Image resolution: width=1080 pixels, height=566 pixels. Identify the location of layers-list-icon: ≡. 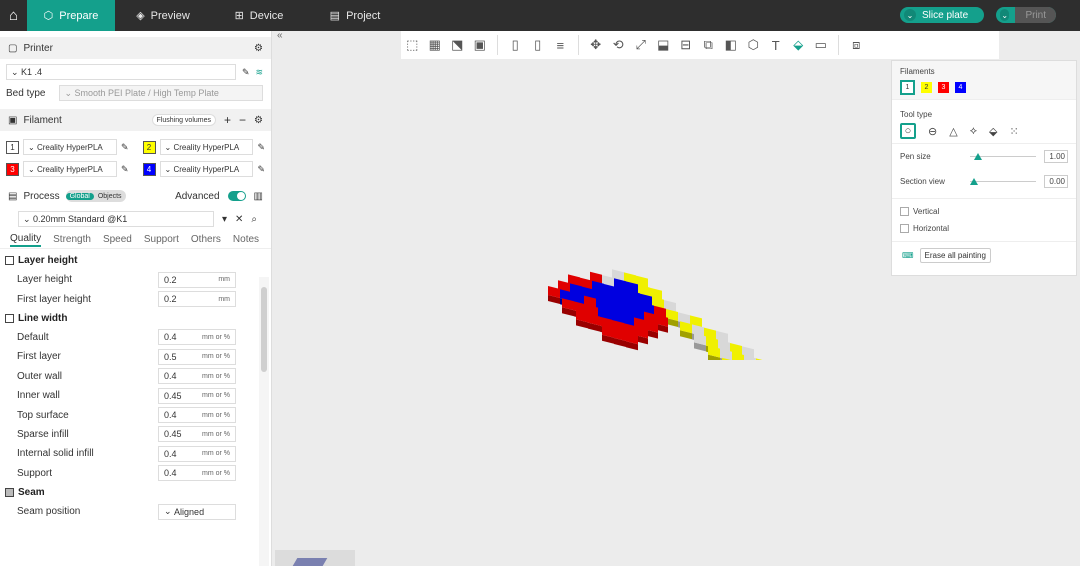
(560, 45).